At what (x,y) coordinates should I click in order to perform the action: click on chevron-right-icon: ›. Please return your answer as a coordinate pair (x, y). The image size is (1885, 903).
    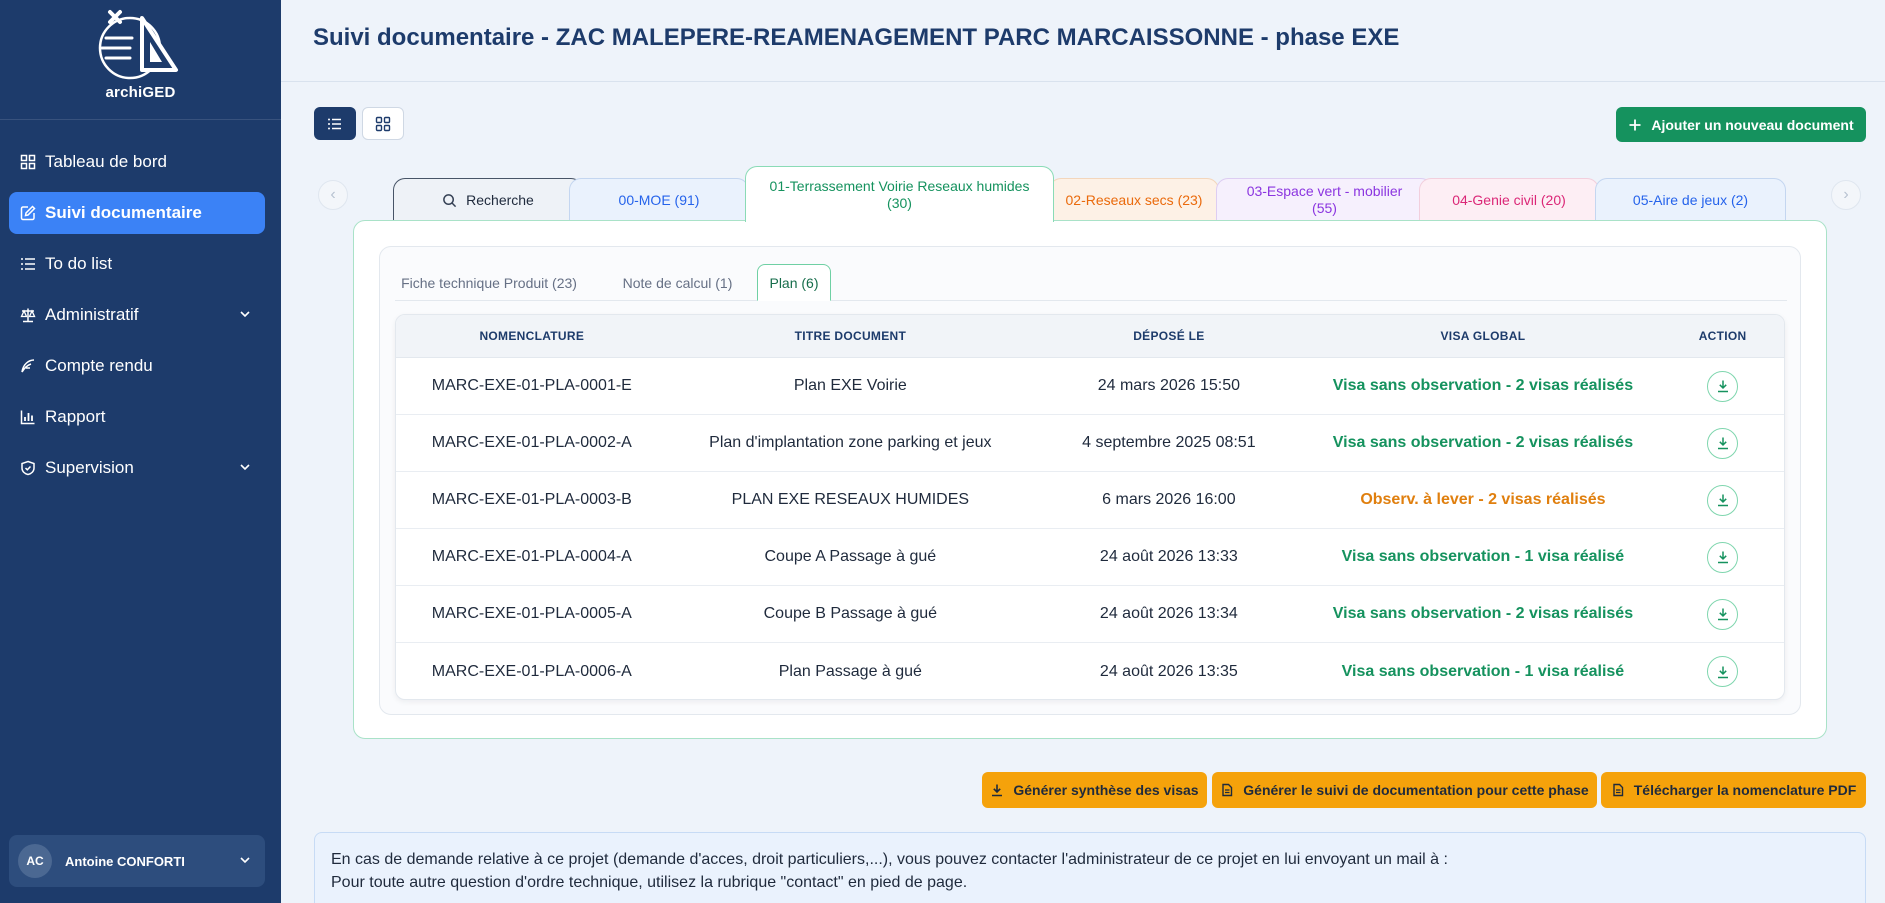
    Looking at the image, I should click on (1846, 194).